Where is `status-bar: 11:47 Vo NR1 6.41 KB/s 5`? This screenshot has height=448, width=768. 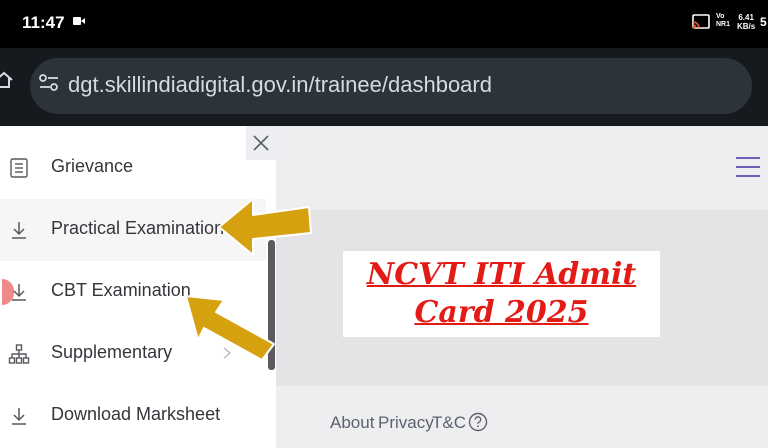 status-bar: 11:47 Vo NR1 6.41 KB/s 5 is located at coordinates (384, 24).